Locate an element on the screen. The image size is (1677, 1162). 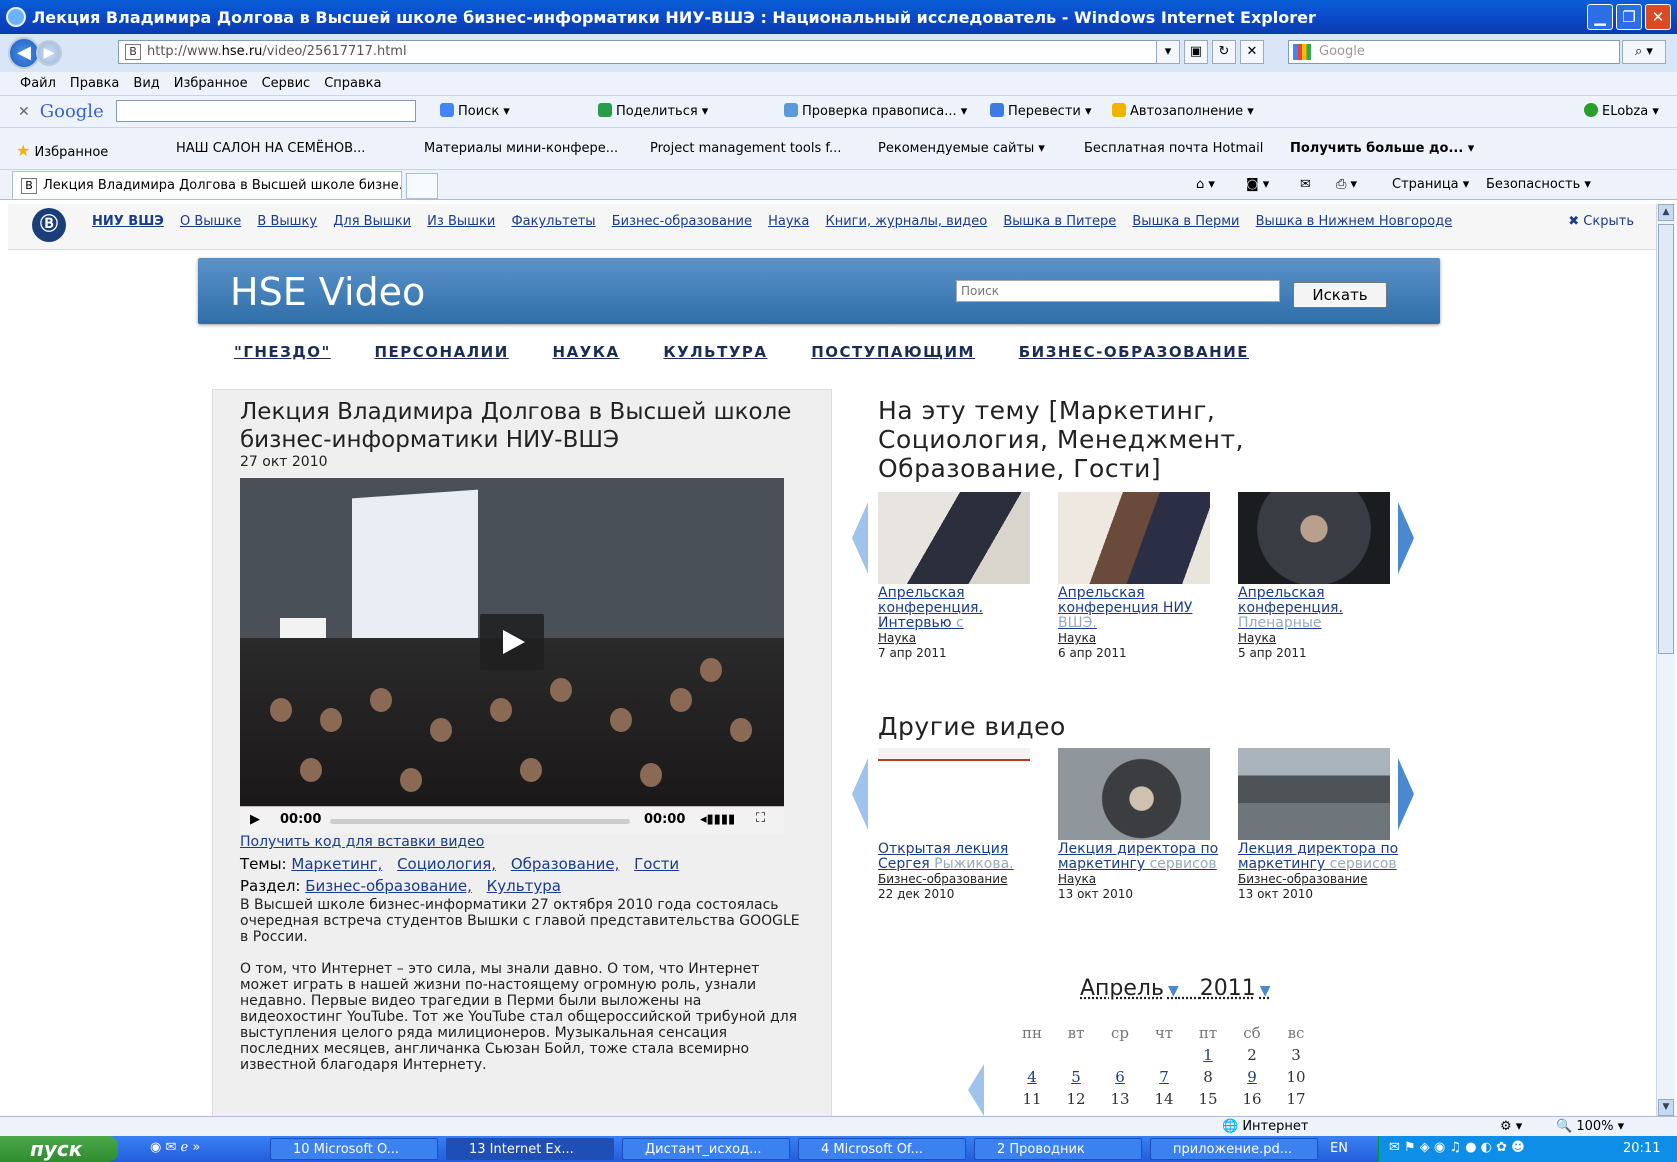
address-bar: B http://www.hse.ru/video/25617717.html is located at coordinates (646, 52).